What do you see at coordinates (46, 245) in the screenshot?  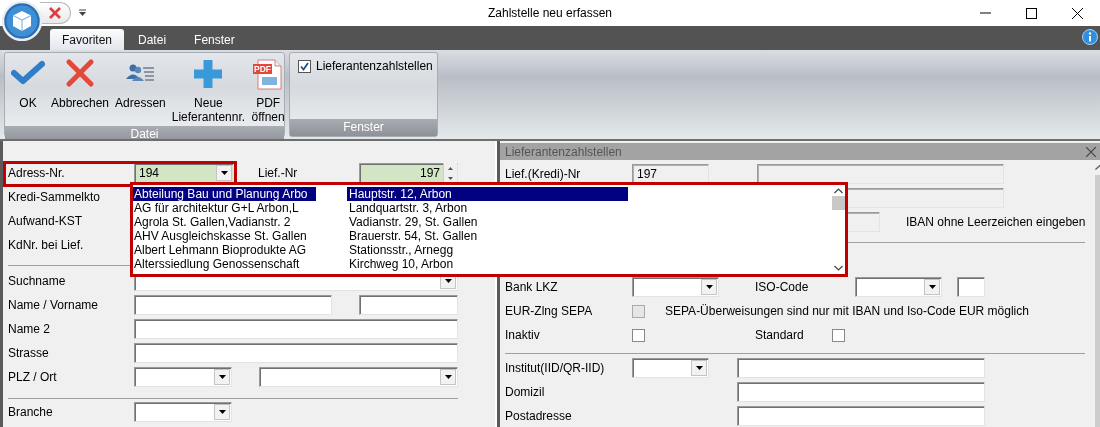 I see `field-label: KdNr. bei Lief.` at bounding box center [46, 245].